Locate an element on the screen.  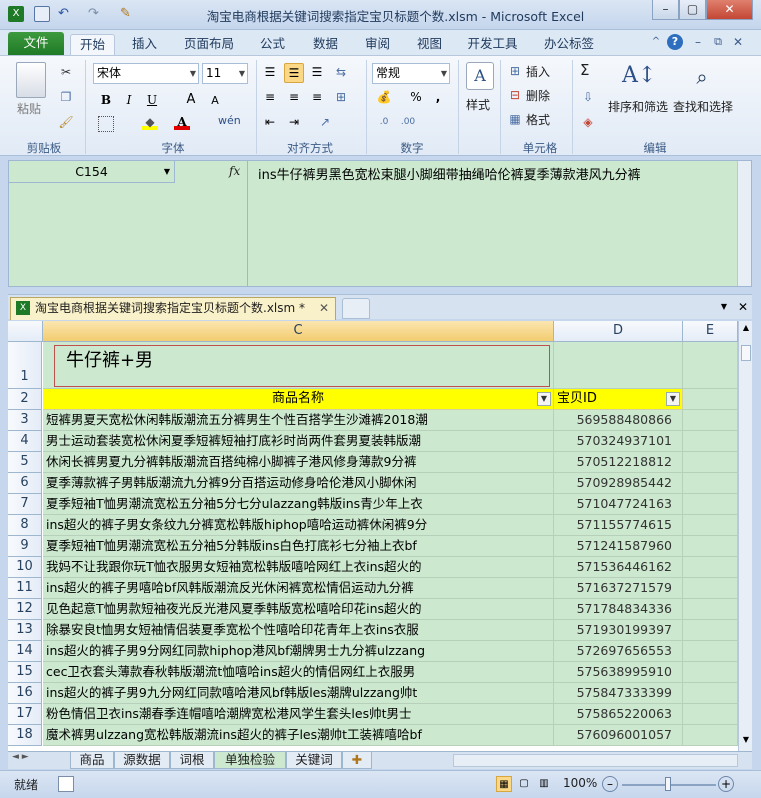
row-header: 16 is located at coordinates (25, 693).